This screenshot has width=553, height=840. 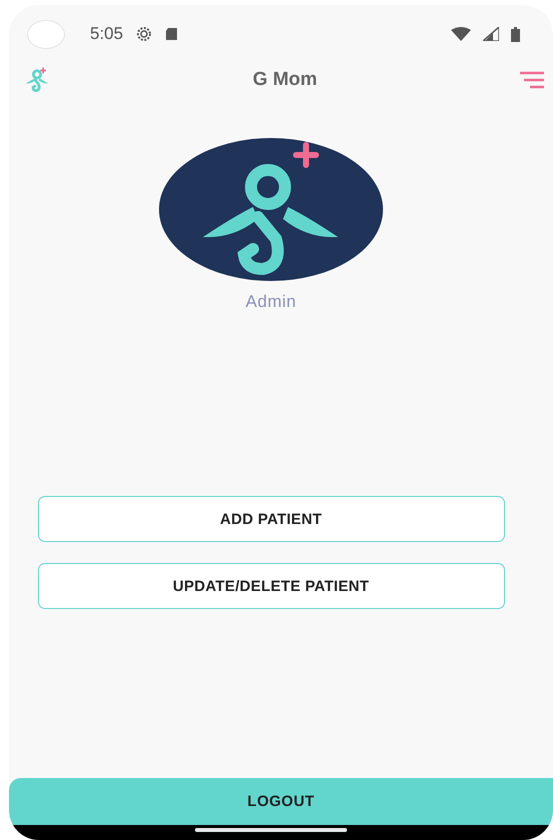 What do you see at coordinates (46, 34) in the screenshot?
I see `camera-cutout` at bounding box center [46, 34].